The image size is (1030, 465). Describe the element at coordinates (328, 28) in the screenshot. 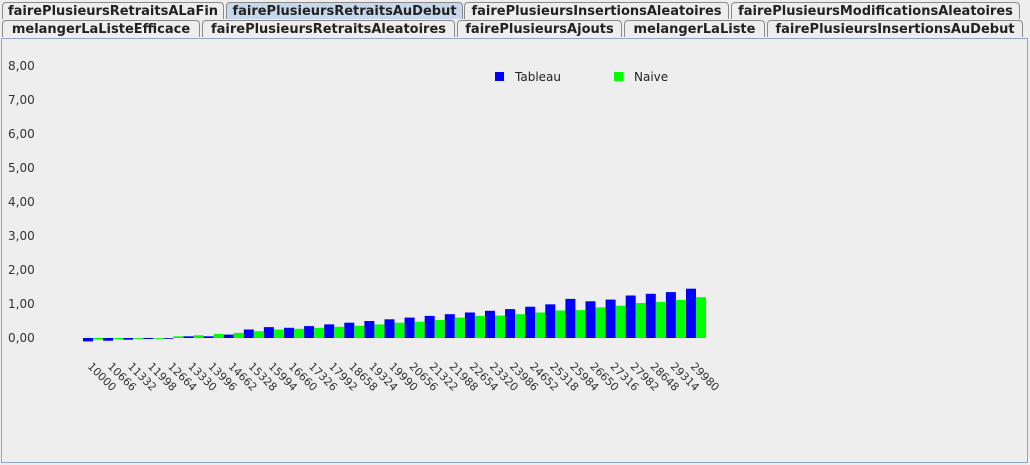

I see `tab-fairePlusieursRetraitsAleatoires: fairePlusieursRetraitsAleatoires` at that location.